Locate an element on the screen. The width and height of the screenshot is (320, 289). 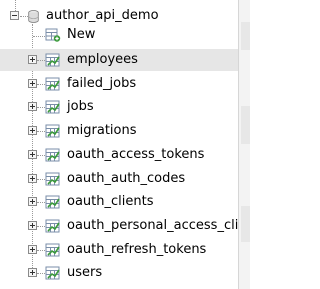
table-row-oauth-access-tokens: oauth_access_tokens is located at coordinates (119, 155).